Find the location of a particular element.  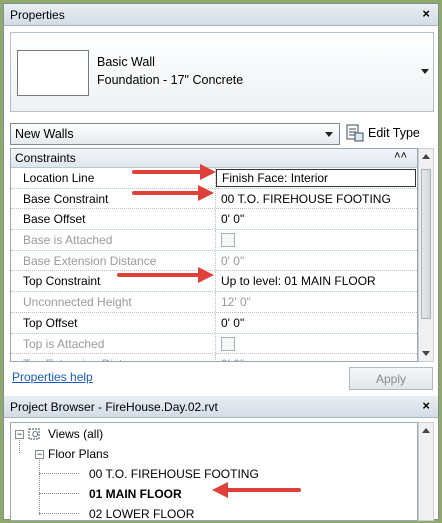

edit-type-button: Edit Type is located at coordinates (391, 133).